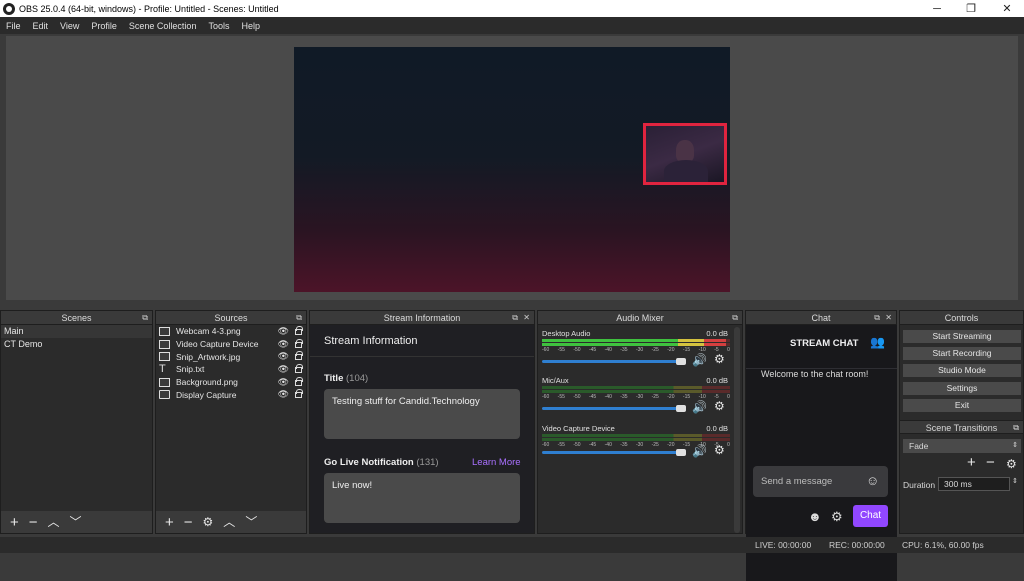  What do you see at coordinates (728, 397) in the screenshot?
I see `meter-tick-label: 0` at bounding box center [728, 397].